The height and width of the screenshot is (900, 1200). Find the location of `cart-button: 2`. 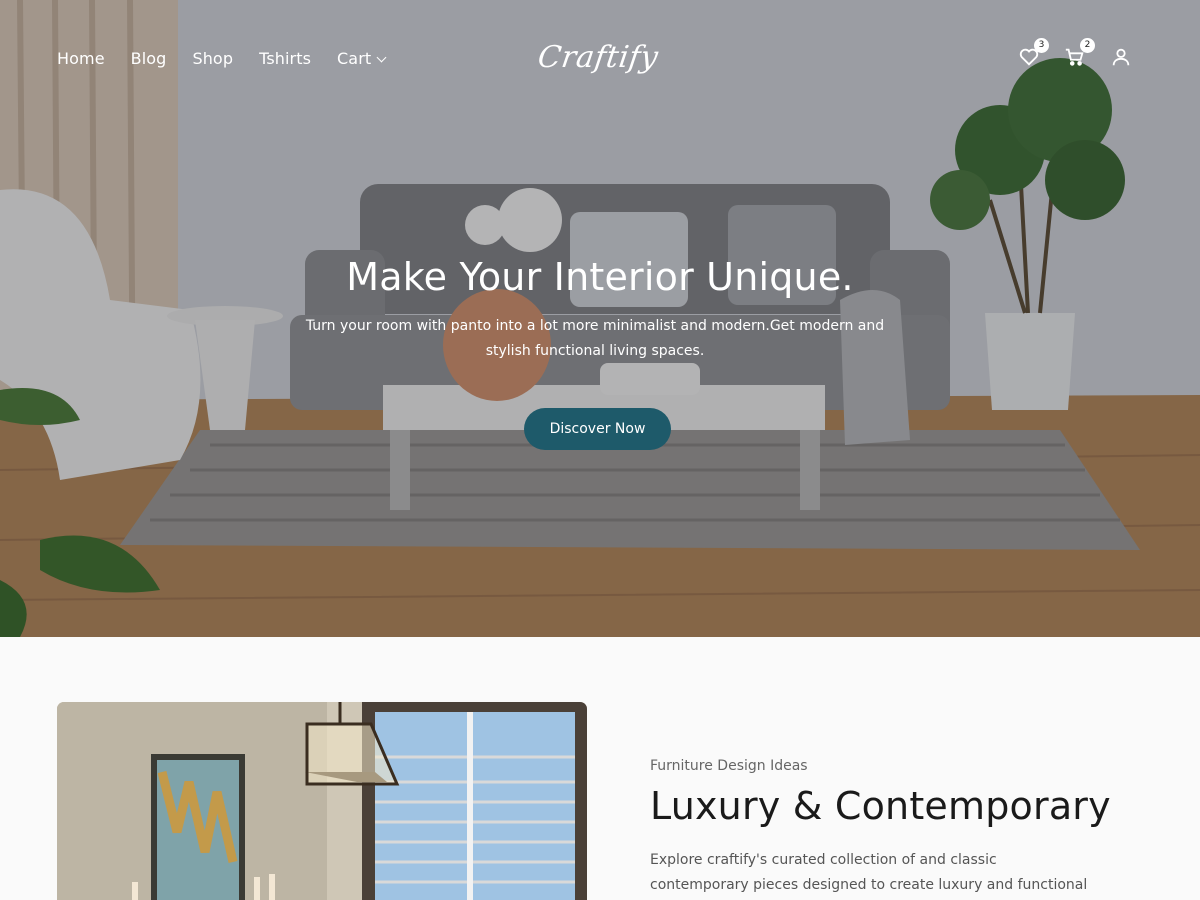

cart-button: 2 is located at coordinates (1079, 53).